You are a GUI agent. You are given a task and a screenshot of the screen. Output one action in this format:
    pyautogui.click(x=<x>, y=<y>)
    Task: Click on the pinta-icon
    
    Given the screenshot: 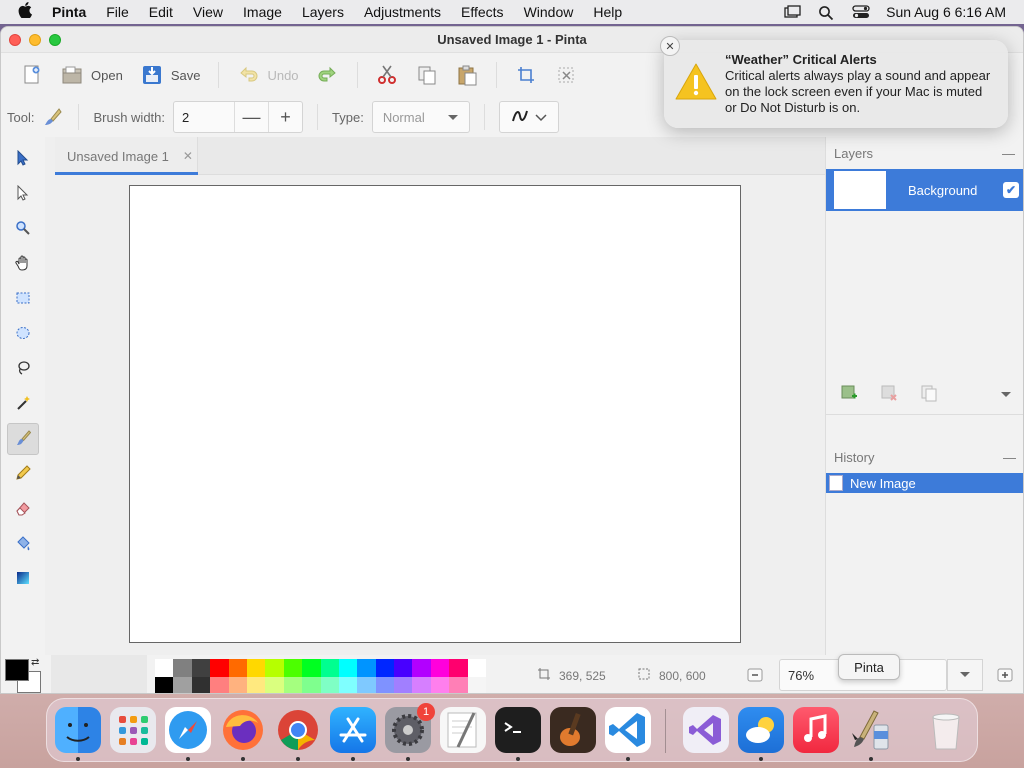 What is the action you would take?
    pyautogui.click(x=871, y=730)
    